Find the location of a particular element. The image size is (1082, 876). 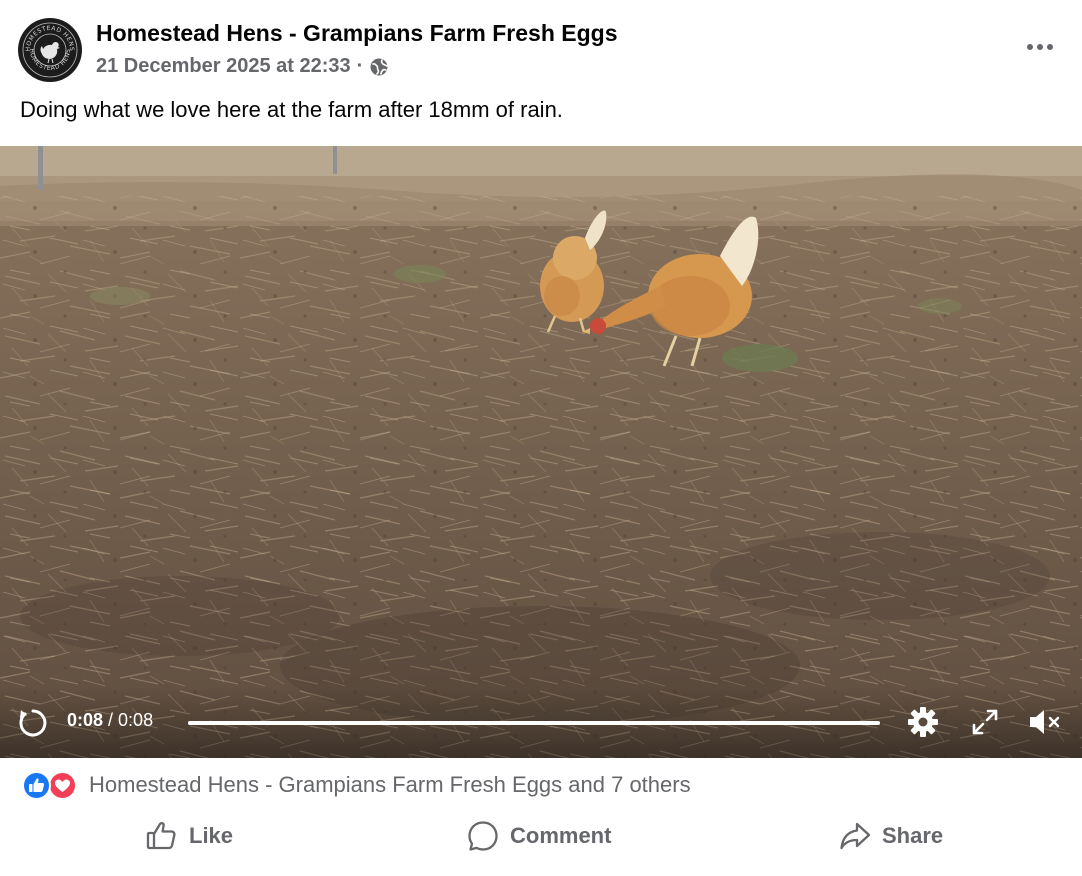

comment-bubble-icon is located at coordinates (483, 836).